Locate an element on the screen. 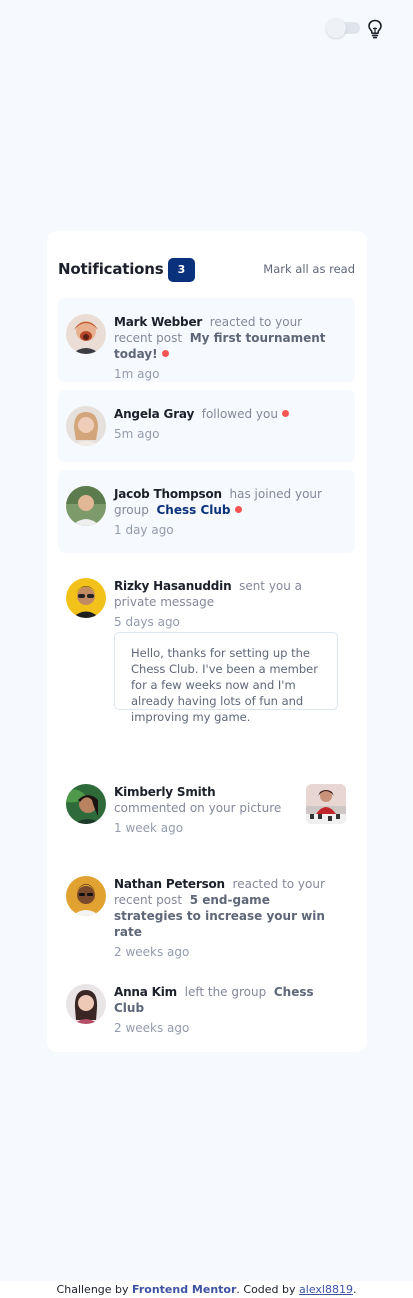  user-name: Rizky Hasanuddin is located at coordinates (173, 586).